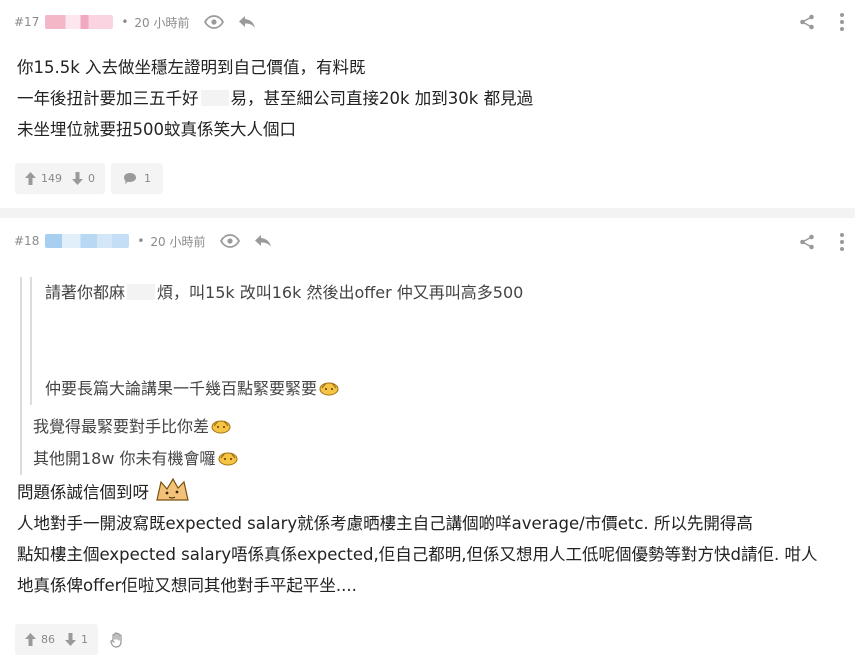 The width and height of the screenshot is (855, 655). I want to click on quote-text: 請著你都麻, so click(85, 292).